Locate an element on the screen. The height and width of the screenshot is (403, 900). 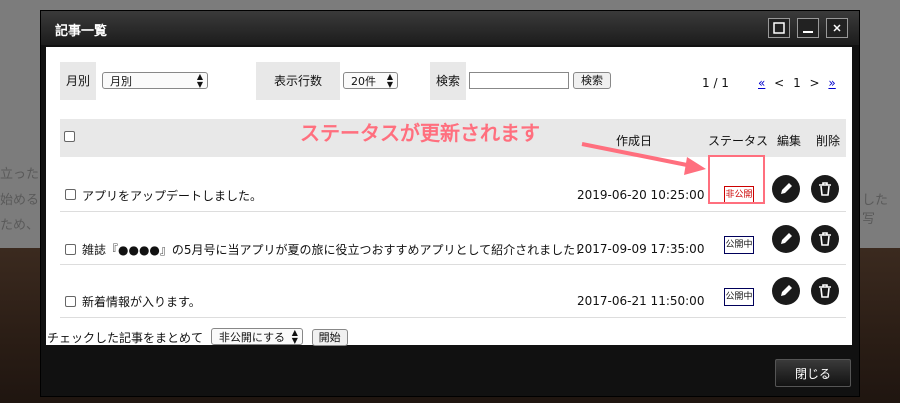
dialog-title: 記事一覧 is located at coordinates (81, 31).